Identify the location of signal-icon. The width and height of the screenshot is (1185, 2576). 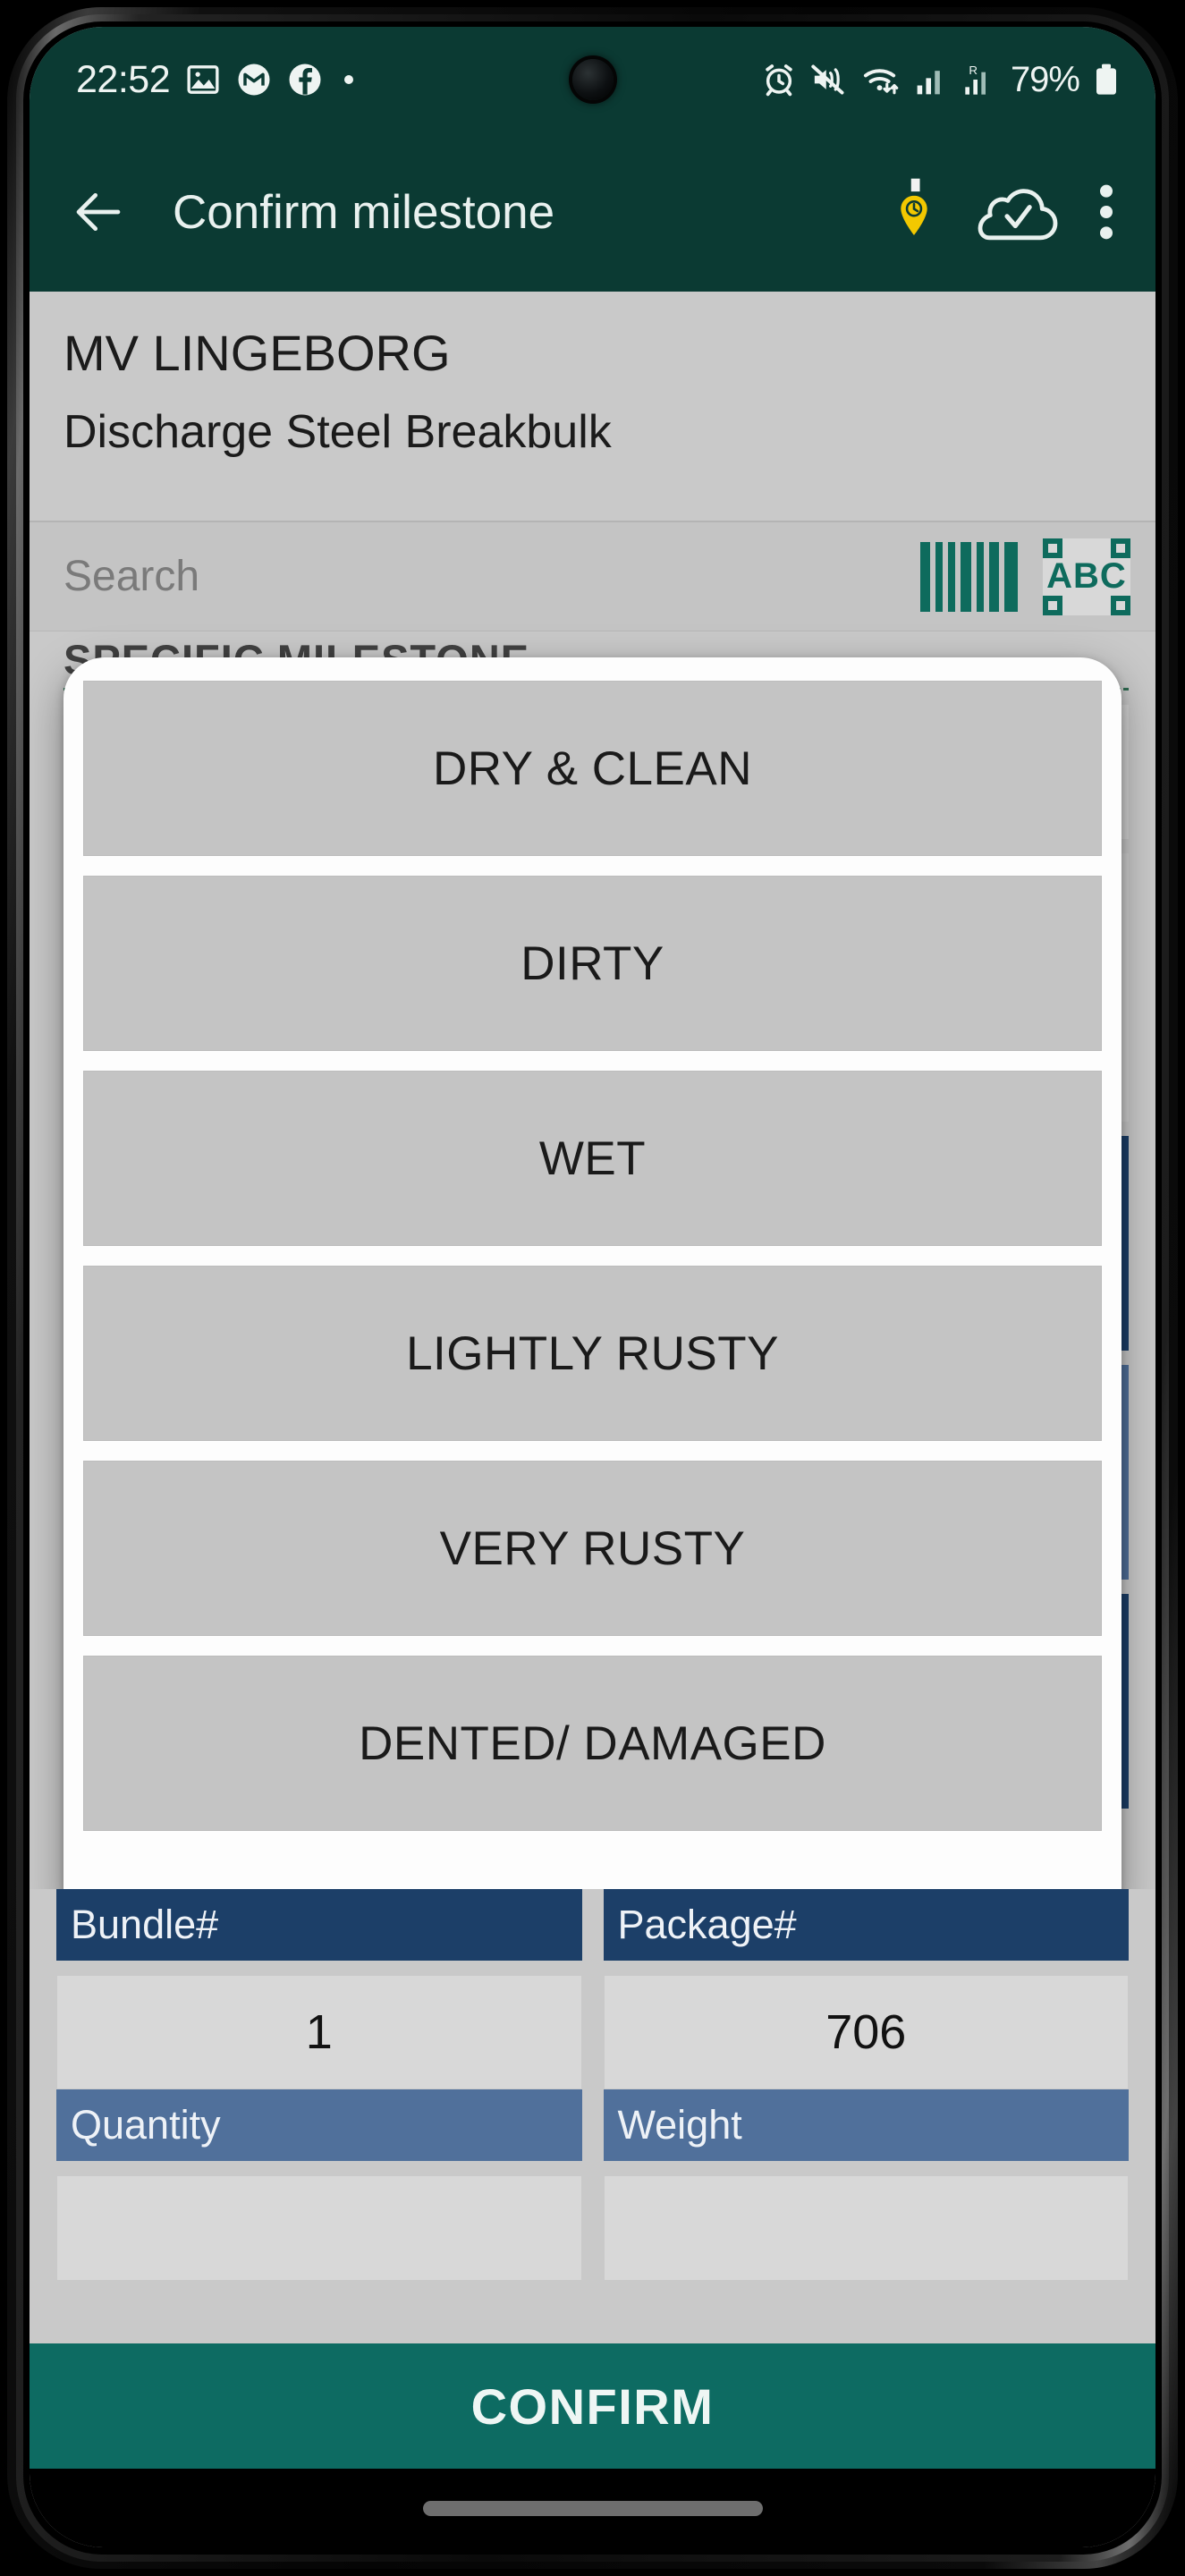
(932, 79).